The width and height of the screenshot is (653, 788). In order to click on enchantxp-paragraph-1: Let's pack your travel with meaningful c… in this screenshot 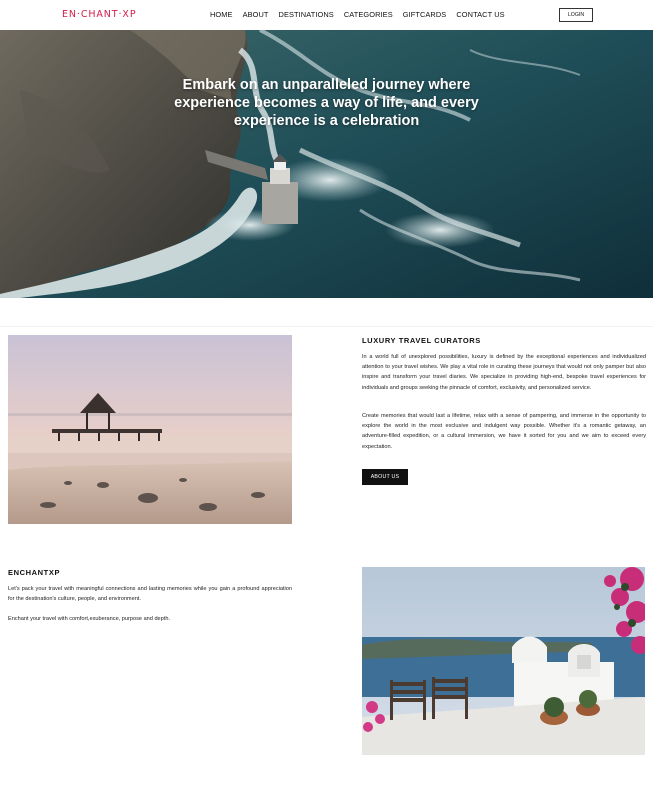, I will do `click(150, 594)`.